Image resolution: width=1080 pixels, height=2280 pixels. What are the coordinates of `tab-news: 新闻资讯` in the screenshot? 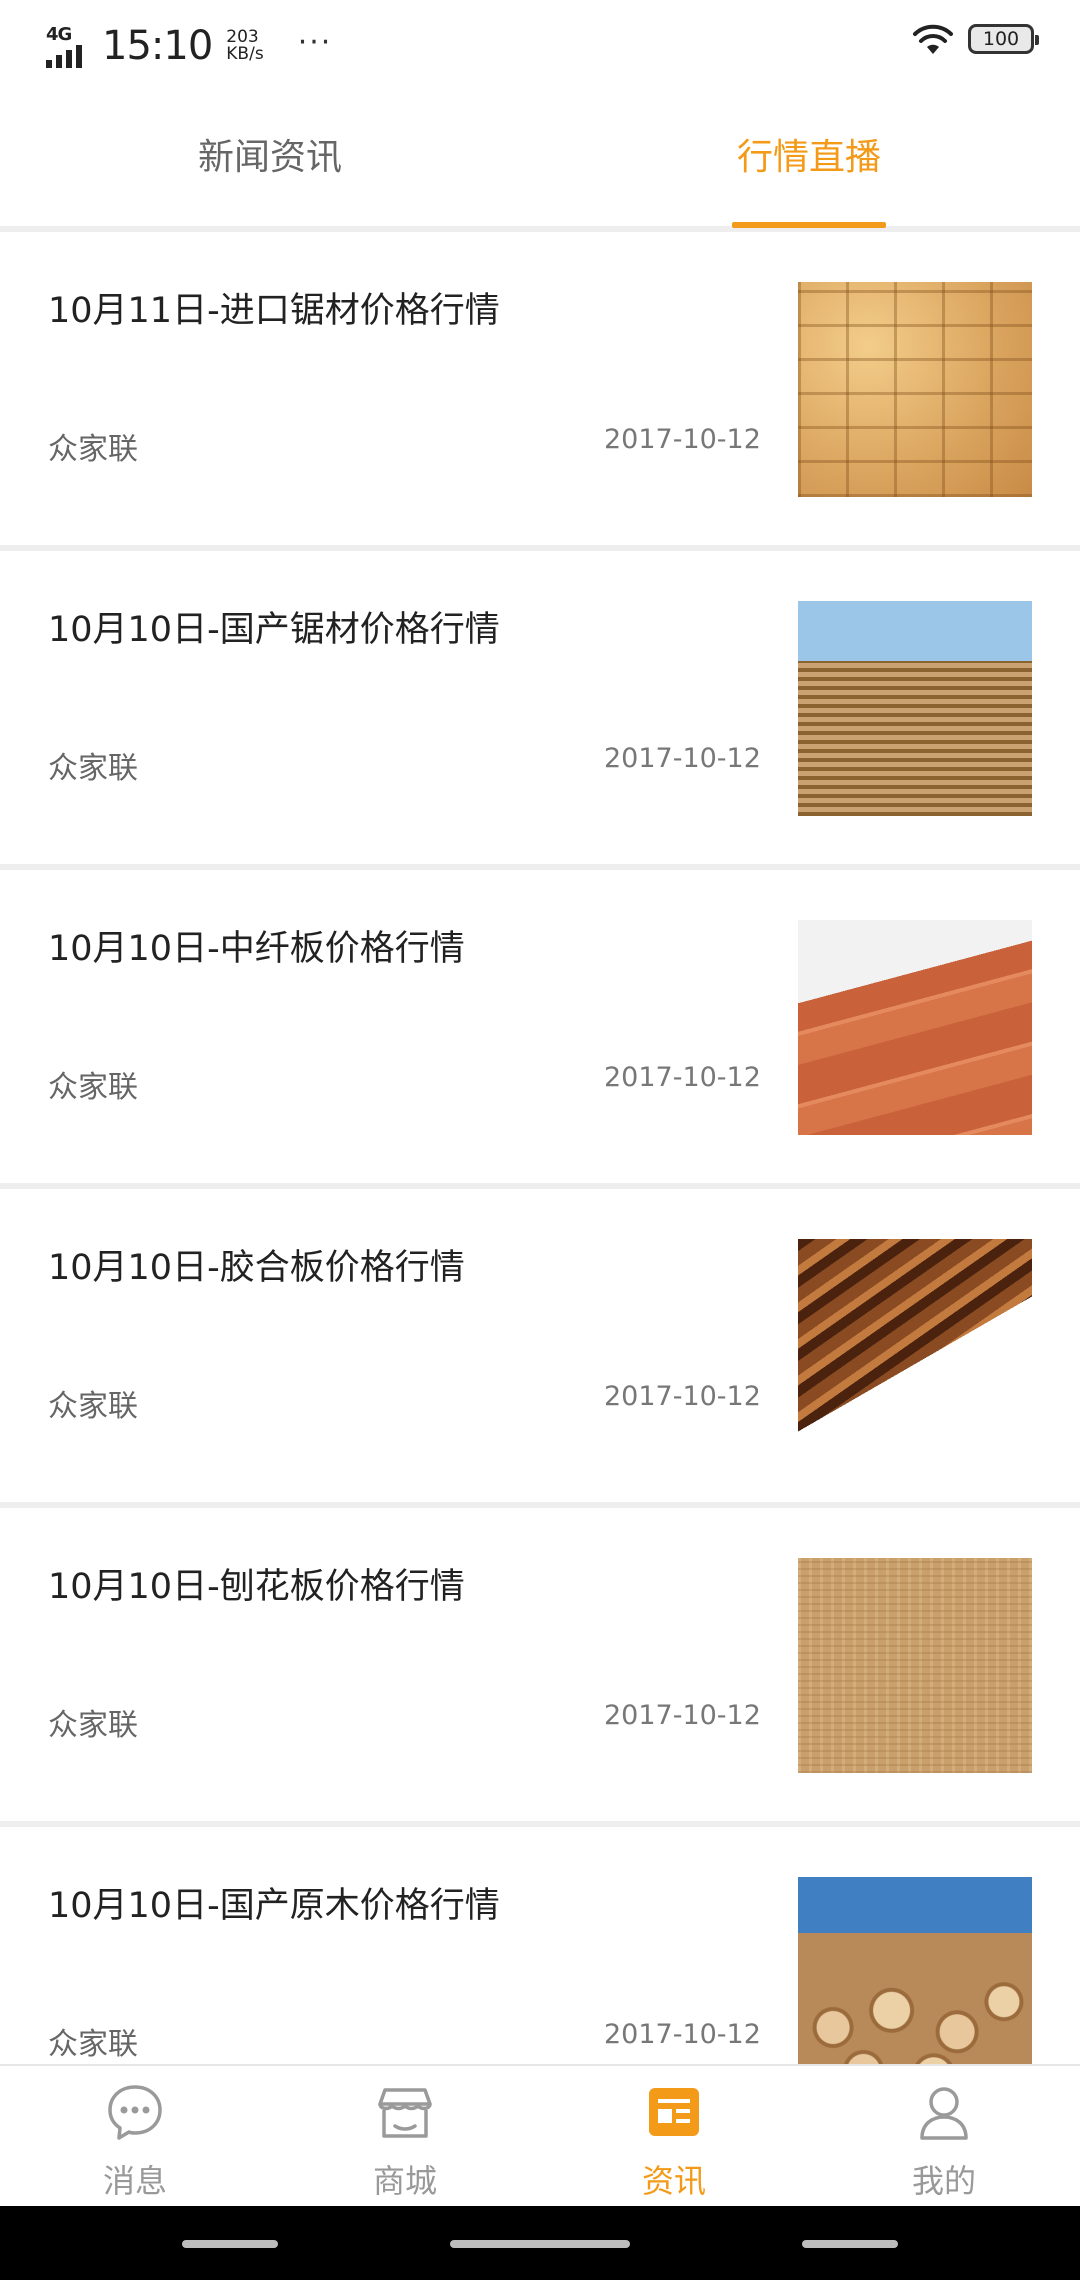 It's located at (270, 164).